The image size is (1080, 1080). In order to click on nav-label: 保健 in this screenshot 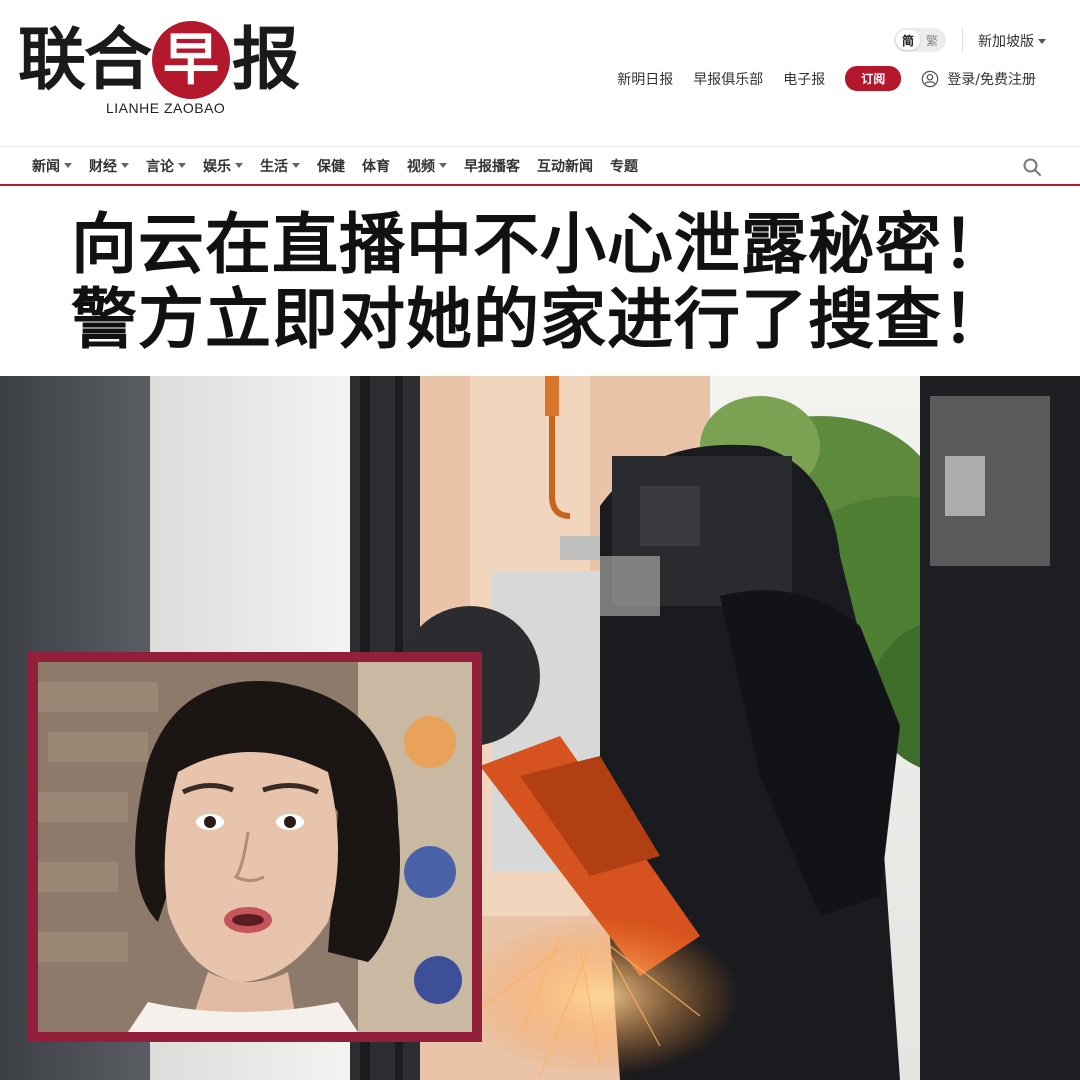, I will do `click(331, 166)`.